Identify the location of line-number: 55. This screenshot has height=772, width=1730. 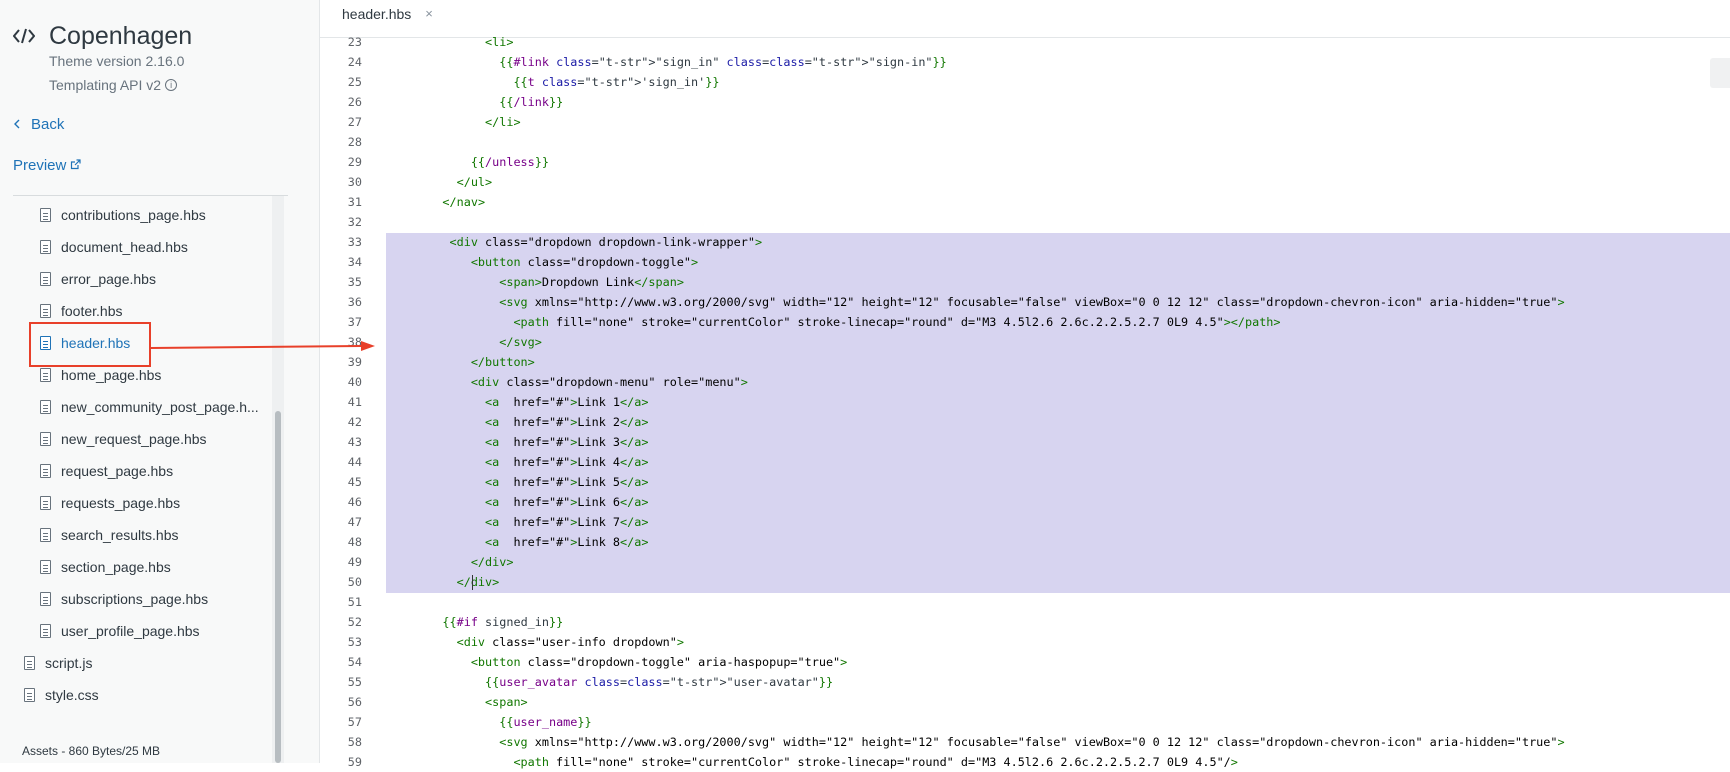
(354, 682).